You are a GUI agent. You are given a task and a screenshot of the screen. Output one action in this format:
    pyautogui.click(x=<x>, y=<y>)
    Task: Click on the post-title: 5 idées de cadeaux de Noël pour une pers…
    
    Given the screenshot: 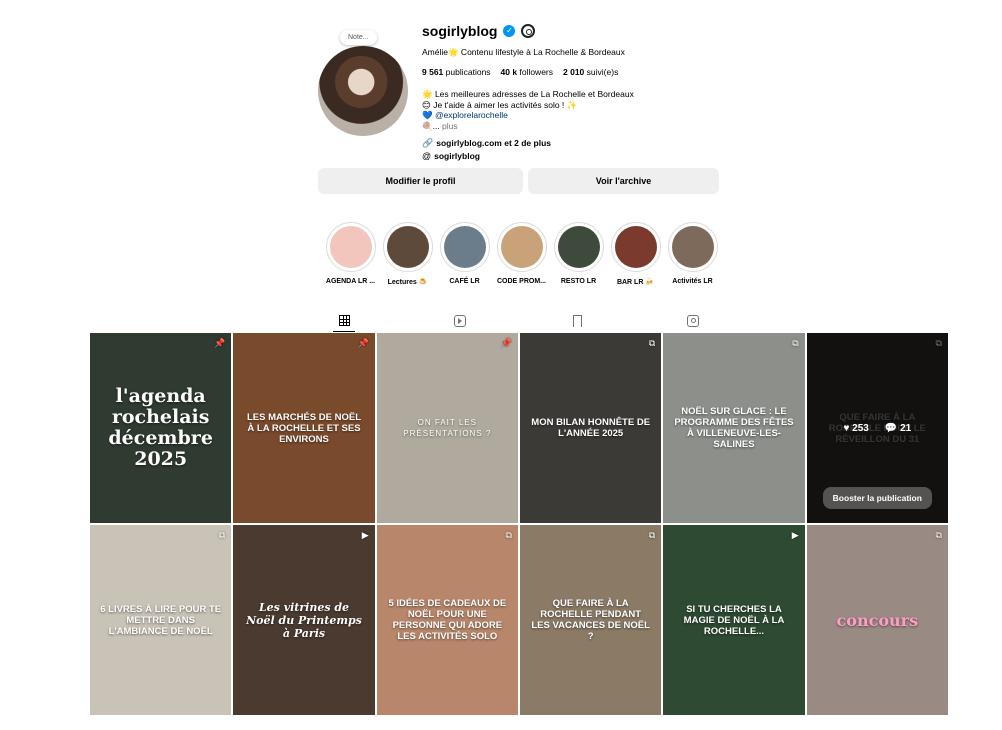 What is the action you would take?
    pyautogui.click(x=447, y=620)
    